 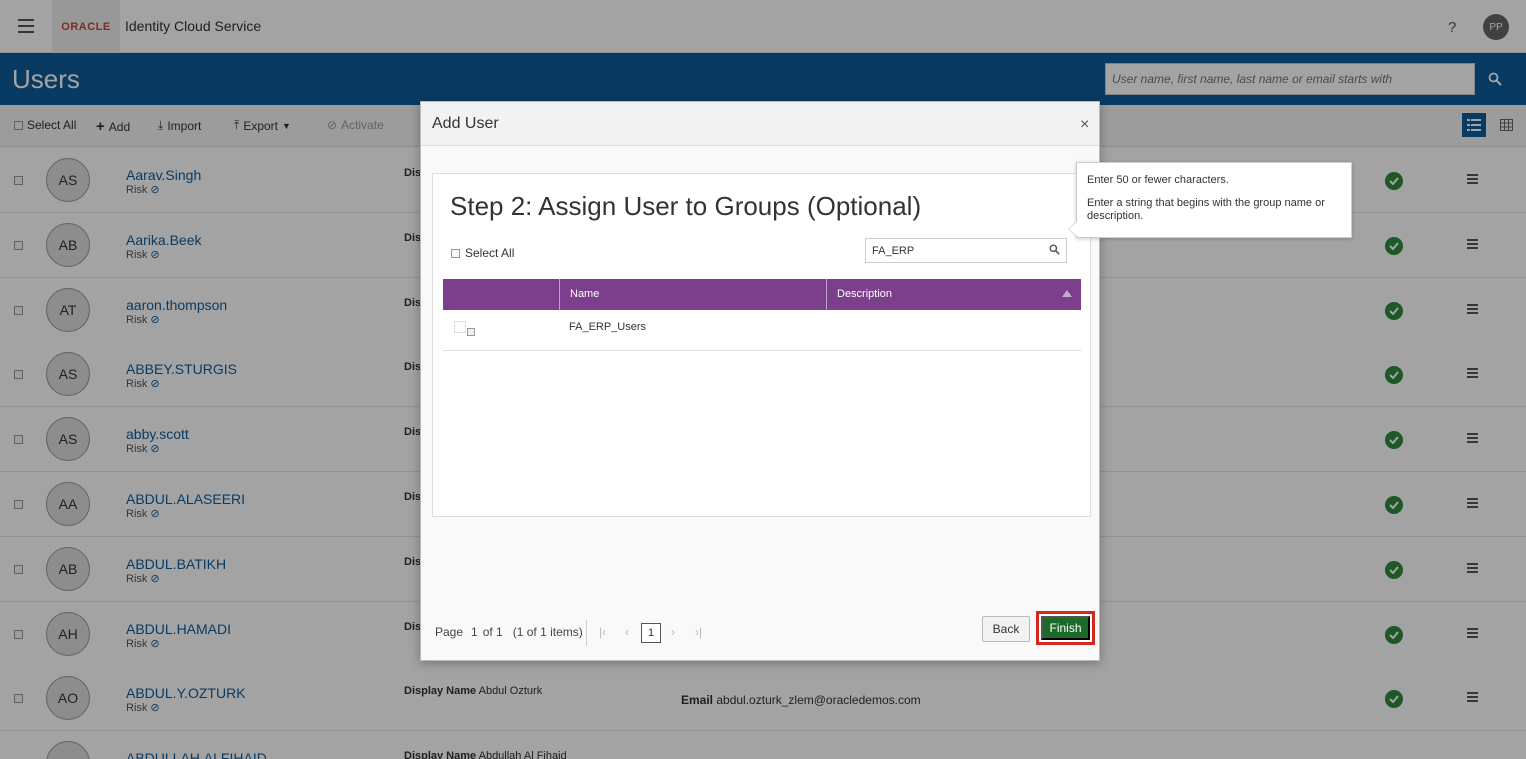 I want to click on dialog-header: Add User ×, so click(x=760, y=124).